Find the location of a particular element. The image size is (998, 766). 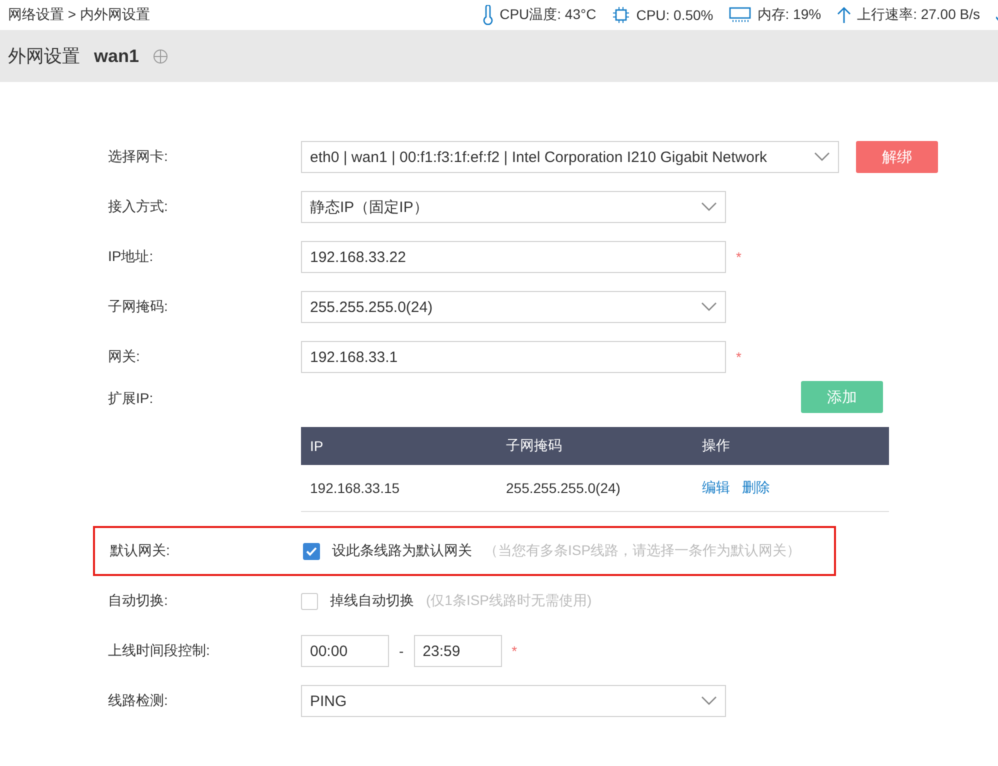

check-icon is located at coordinates (311, 551).